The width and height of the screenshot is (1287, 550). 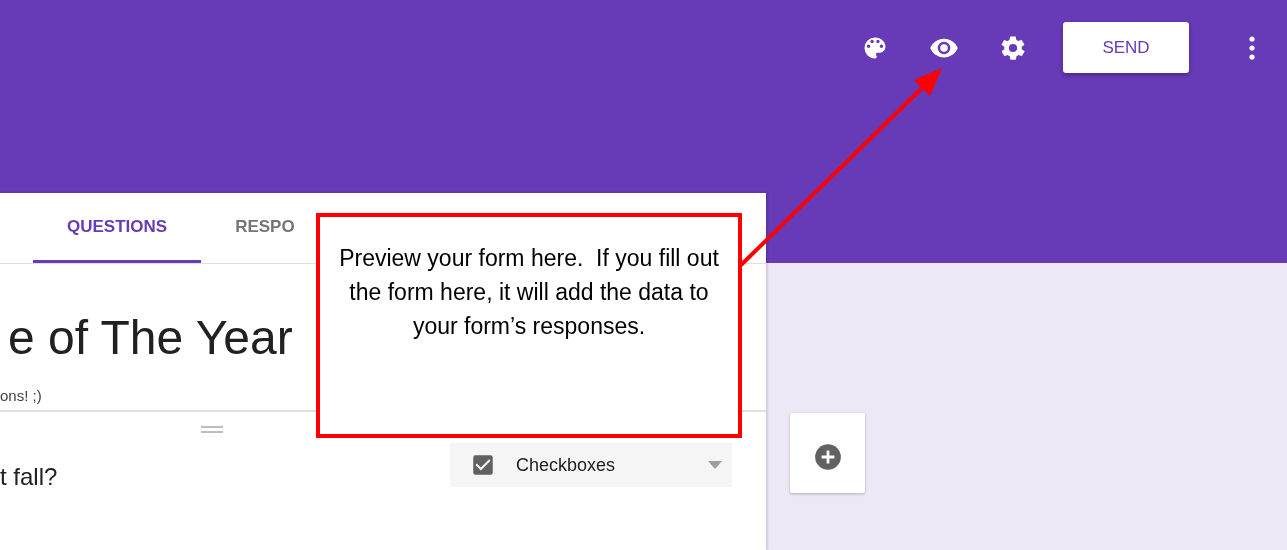 What do you see at coordinates (248, 228) in the screenshot?
I see `tab: RESPO` at bounding box center [248, 228].